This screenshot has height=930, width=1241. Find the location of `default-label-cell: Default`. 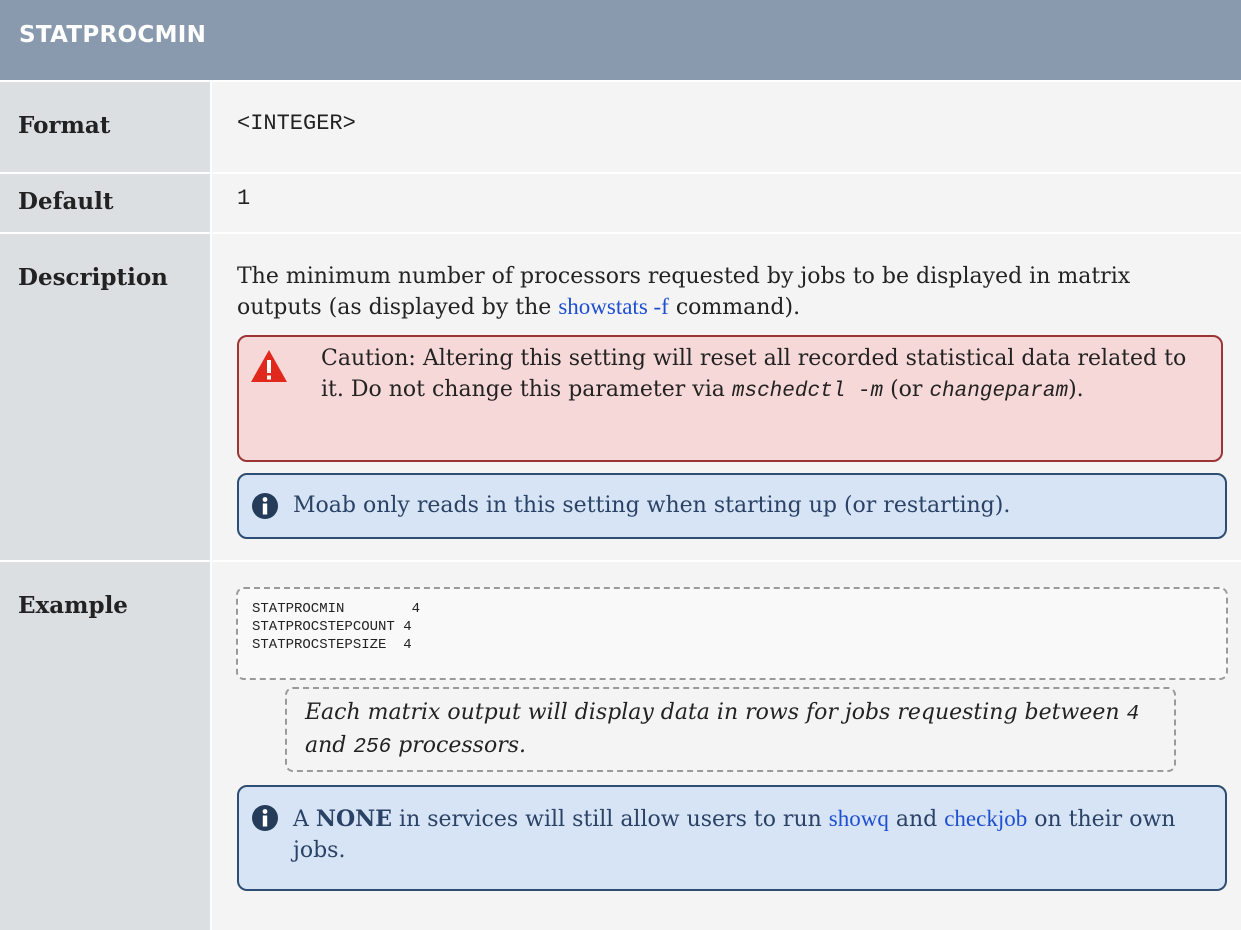

default-label-cell: Default is located at coordinates (105, 203).